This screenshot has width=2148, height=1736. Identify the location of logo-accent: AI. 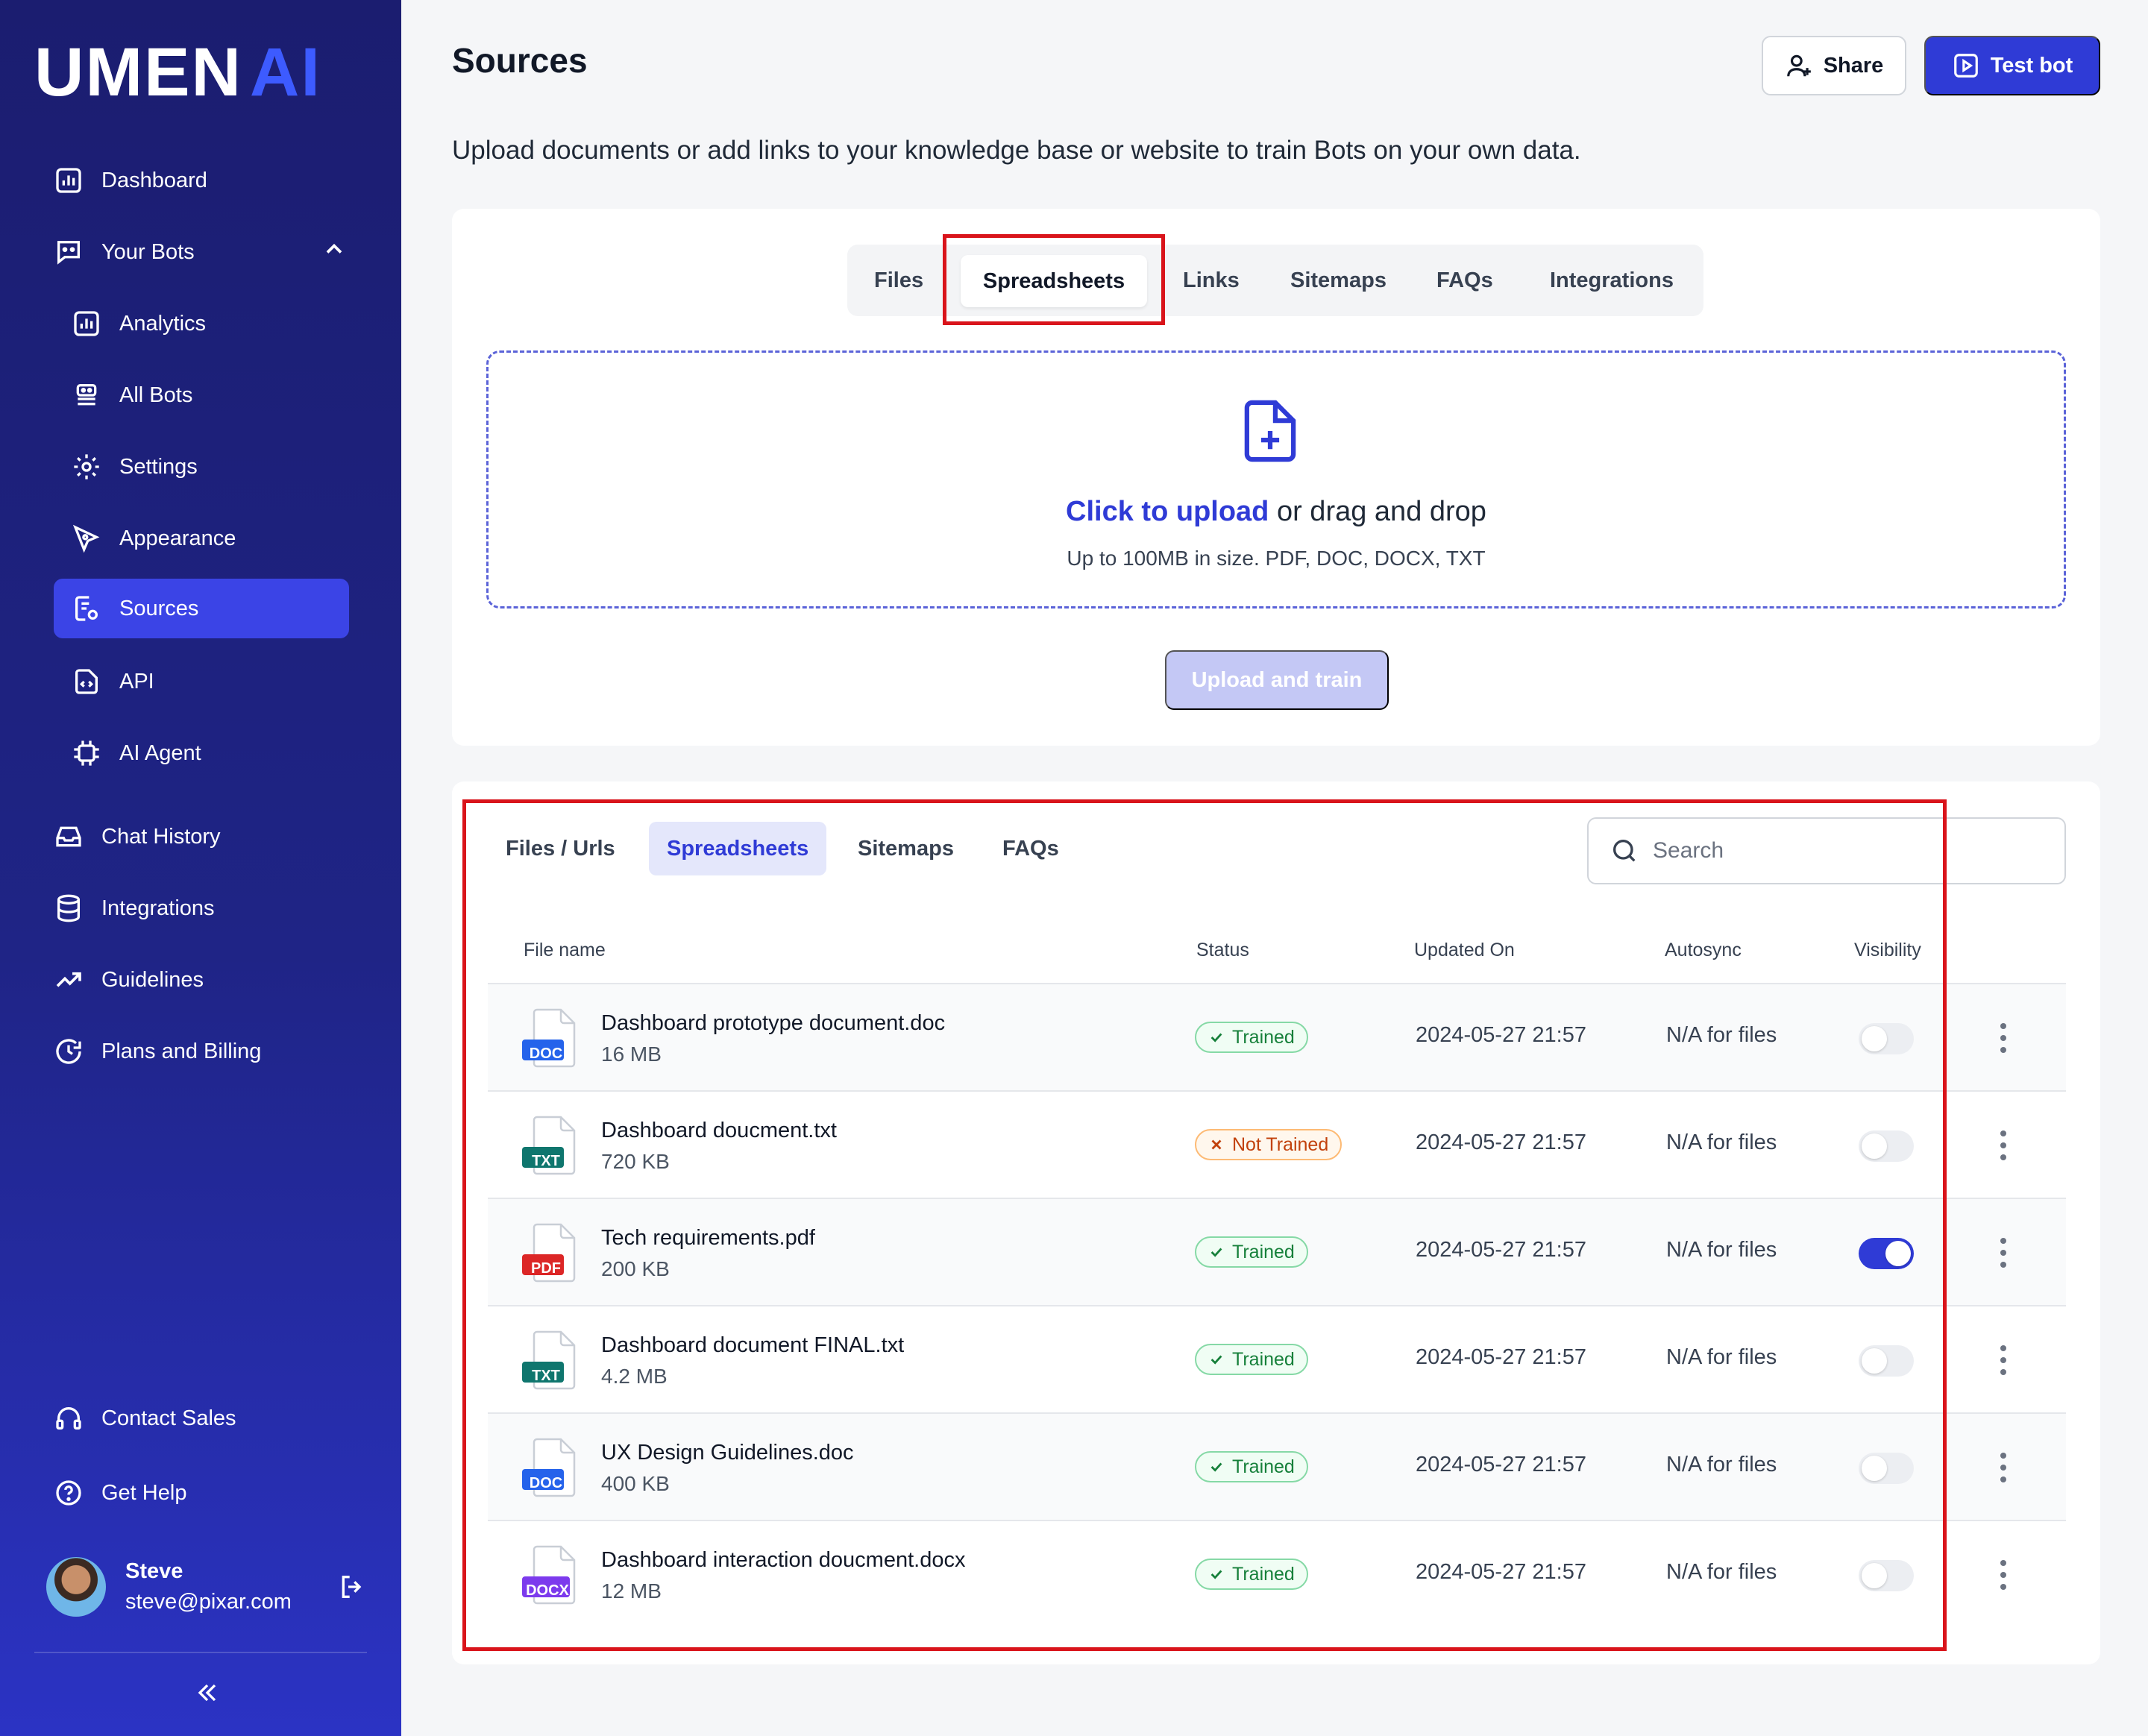
(285, 72).